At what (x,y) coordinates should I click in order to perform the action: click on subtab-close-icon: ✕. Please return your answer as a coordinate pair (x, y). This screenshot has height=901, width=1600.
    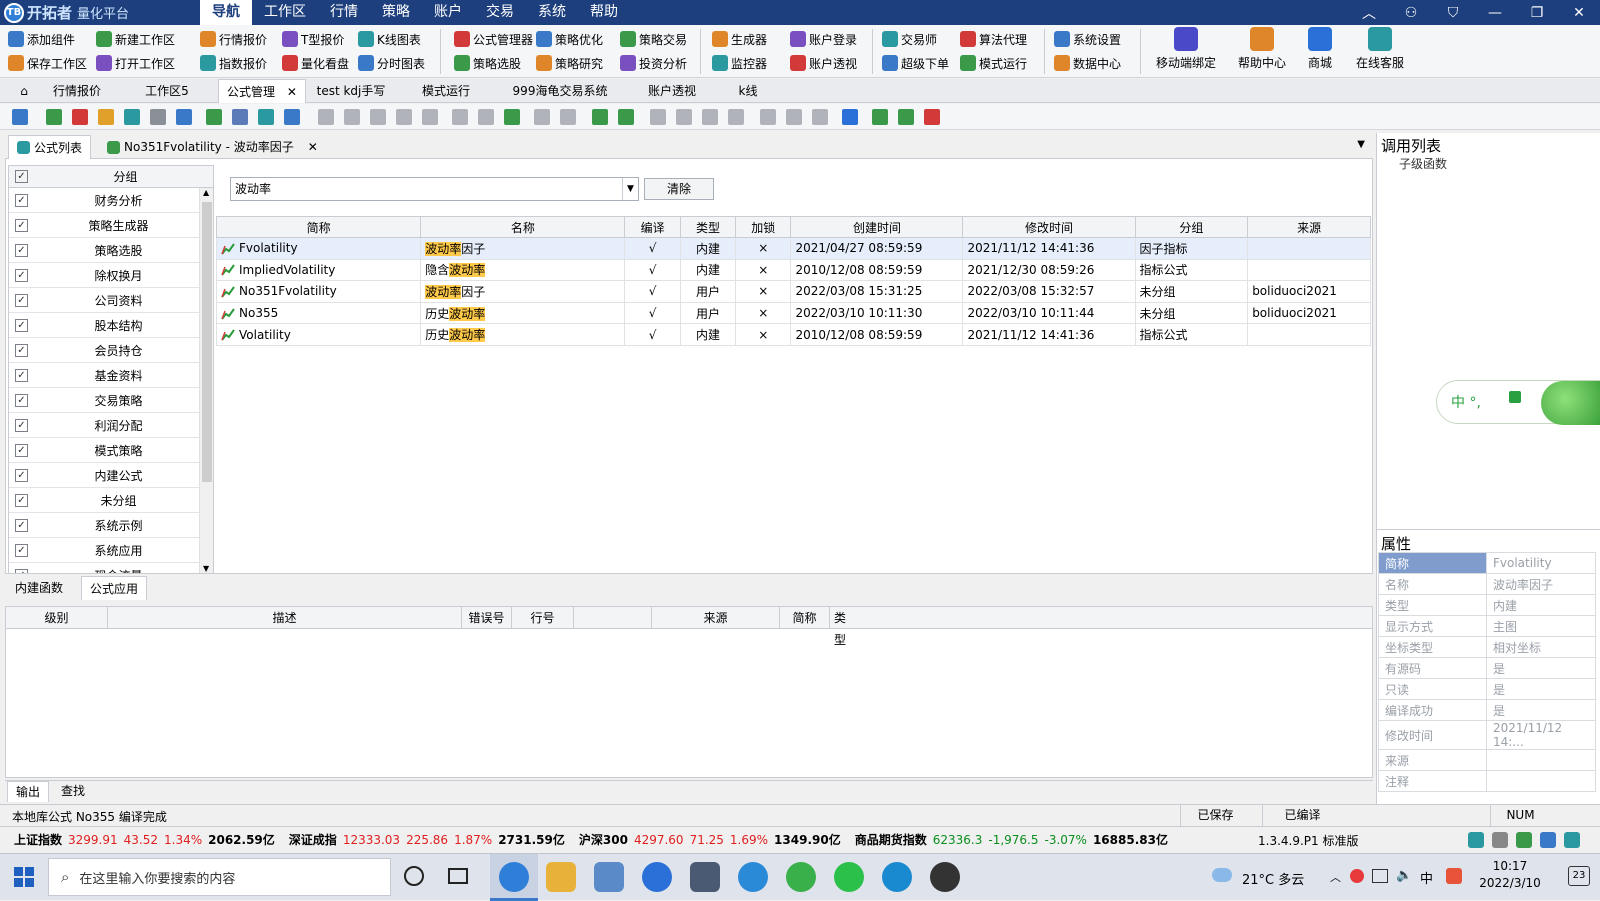
    Looking at the image, I should click on (313, 147).